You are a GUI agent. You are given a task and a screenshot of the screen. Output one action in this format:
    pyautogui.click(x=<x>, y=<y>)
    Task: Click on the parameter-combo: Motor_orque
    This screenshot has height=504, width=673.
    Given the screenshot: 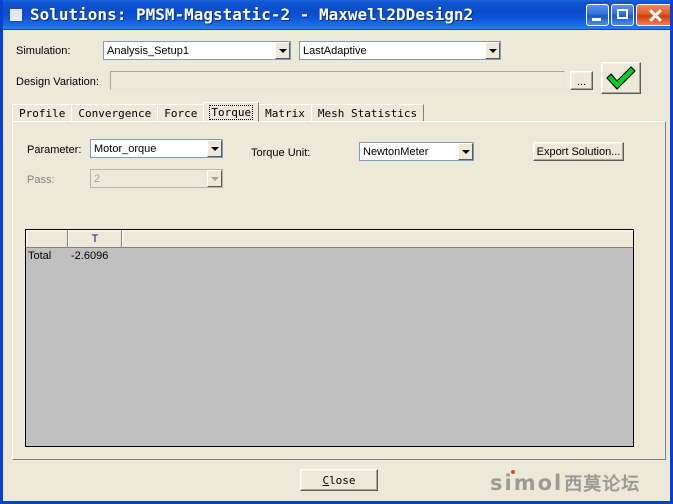 What is the action you would take?
    pyautogui.click(x=156, y=148)
    